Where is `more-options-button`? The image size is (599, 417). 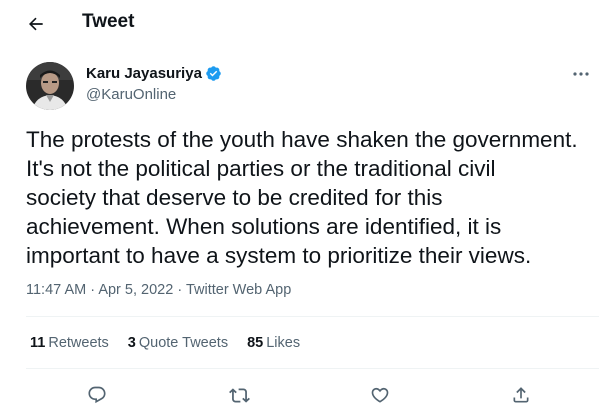
more-options-button is located at coordinates (581, 74).